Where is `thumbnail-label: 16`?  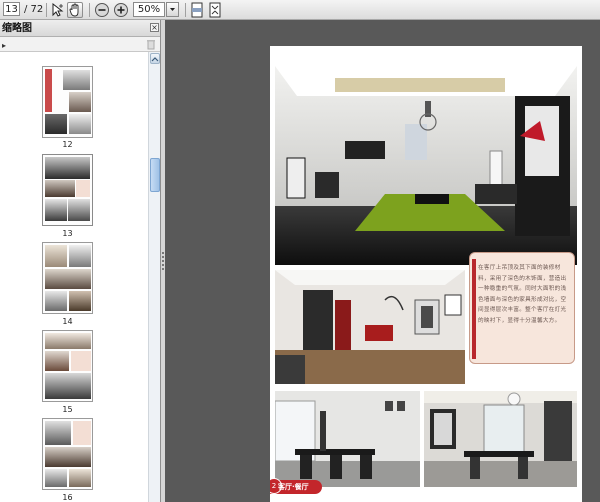 thumbnail-label: 16 is located at coordinates (67, 497).